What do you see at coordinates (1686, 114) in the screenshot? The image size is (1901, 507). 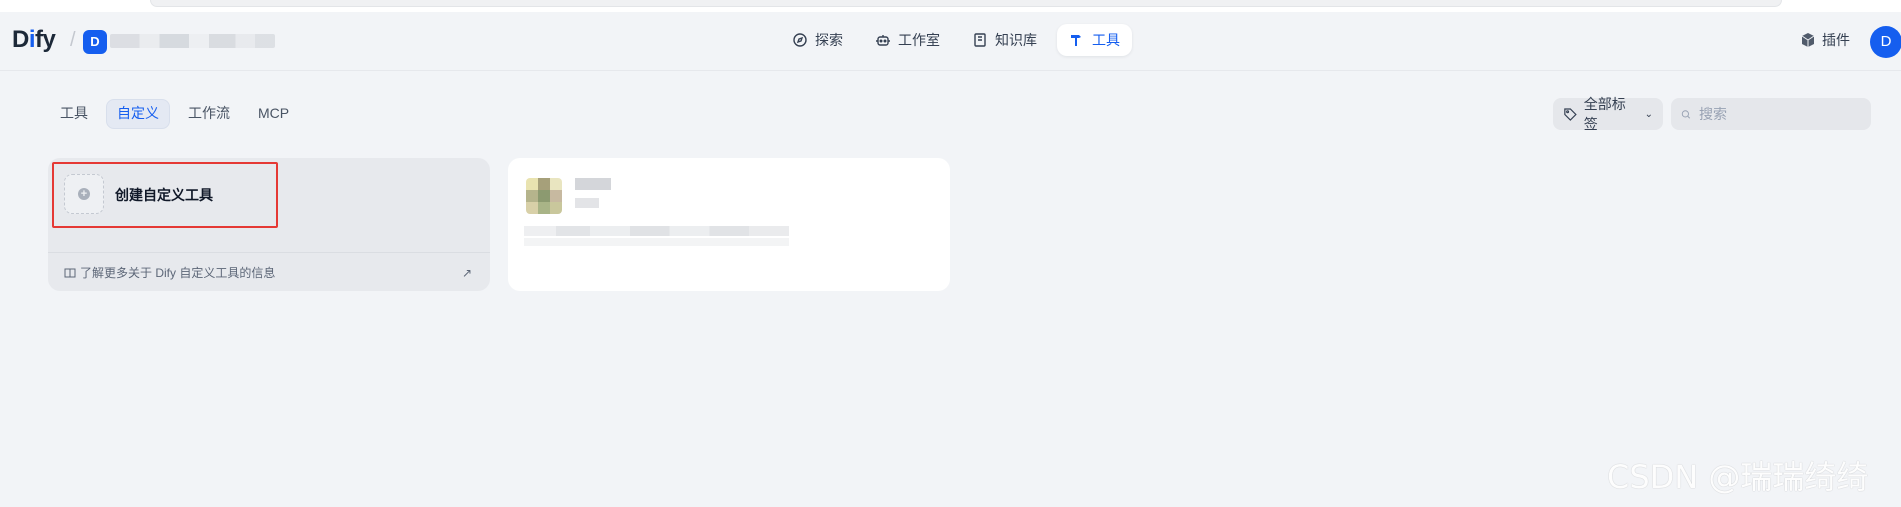 I see `search-icon` at bounding box center [1686, 114].